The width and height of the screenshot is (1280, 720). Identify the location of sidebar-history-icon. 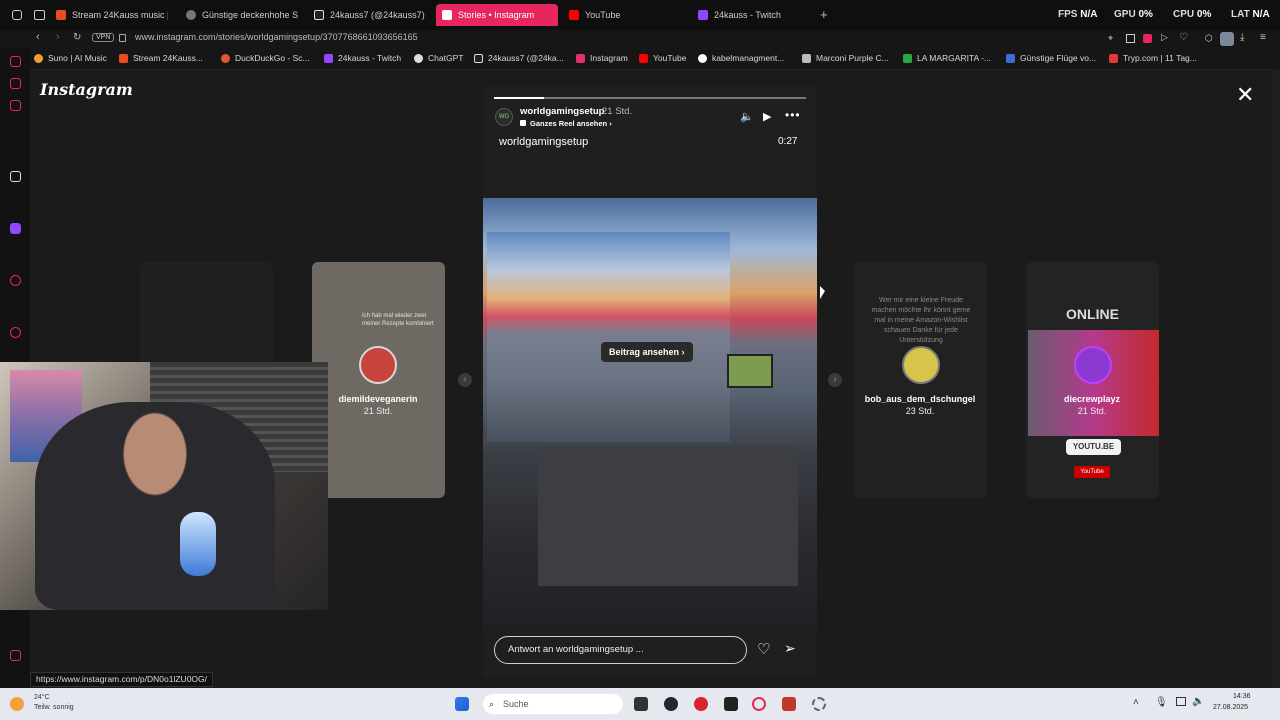
(15, 332).